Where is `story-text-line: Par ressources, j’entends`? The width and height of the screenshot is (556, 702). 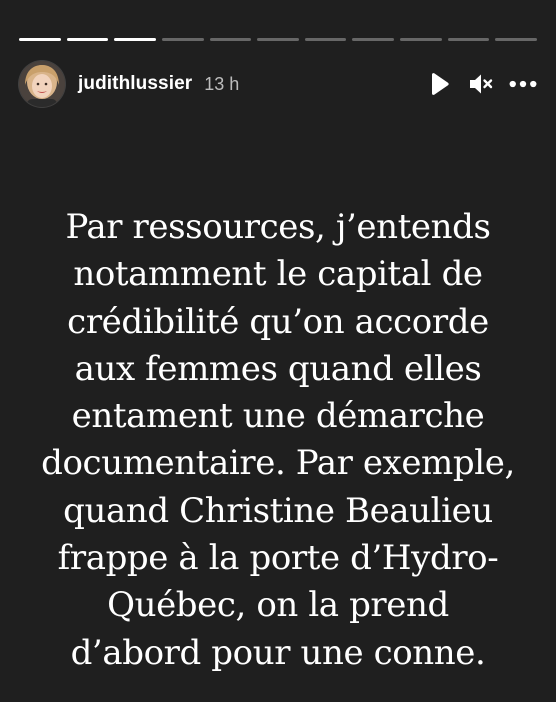 story-text-line: Par ressources, j’entends is located at coordinates (278, 227).